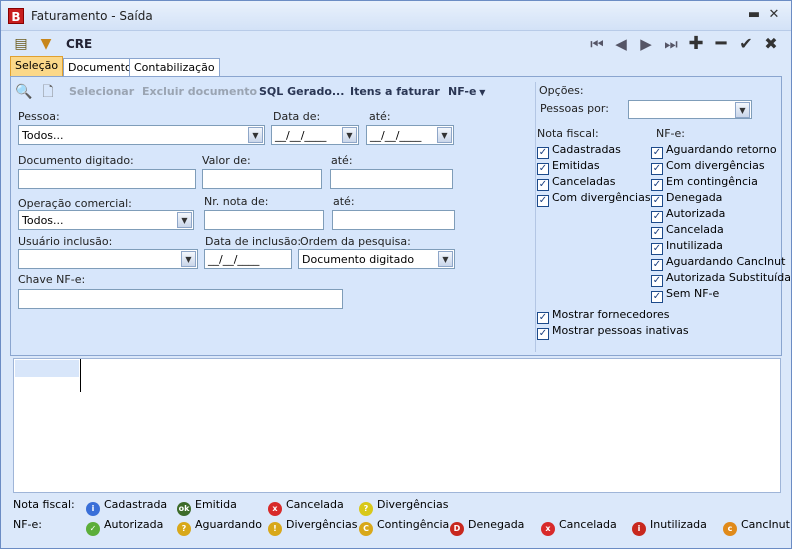 This screenshot has width=792, height=549. Describe the element at coordinates (27, 524) in the screenshot. I see `legend-nfe-label: NF-e:` at that location.